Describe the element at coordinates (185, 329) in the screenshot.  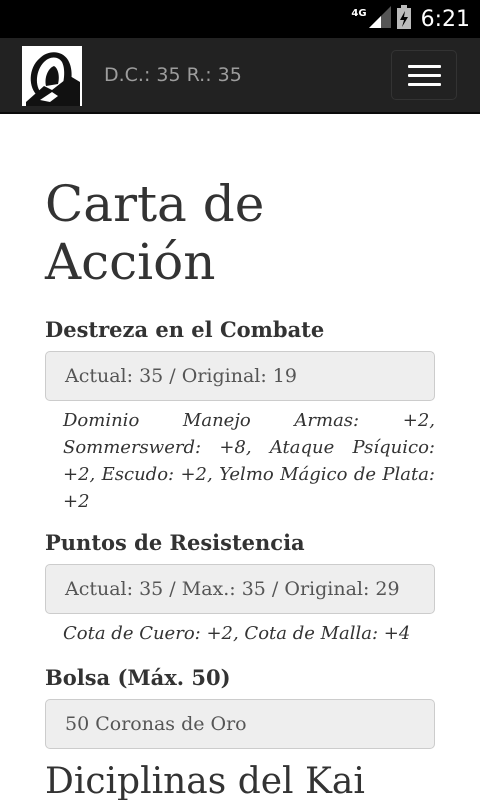
I see `combat-heading: Destreza en el Combate` at that location.